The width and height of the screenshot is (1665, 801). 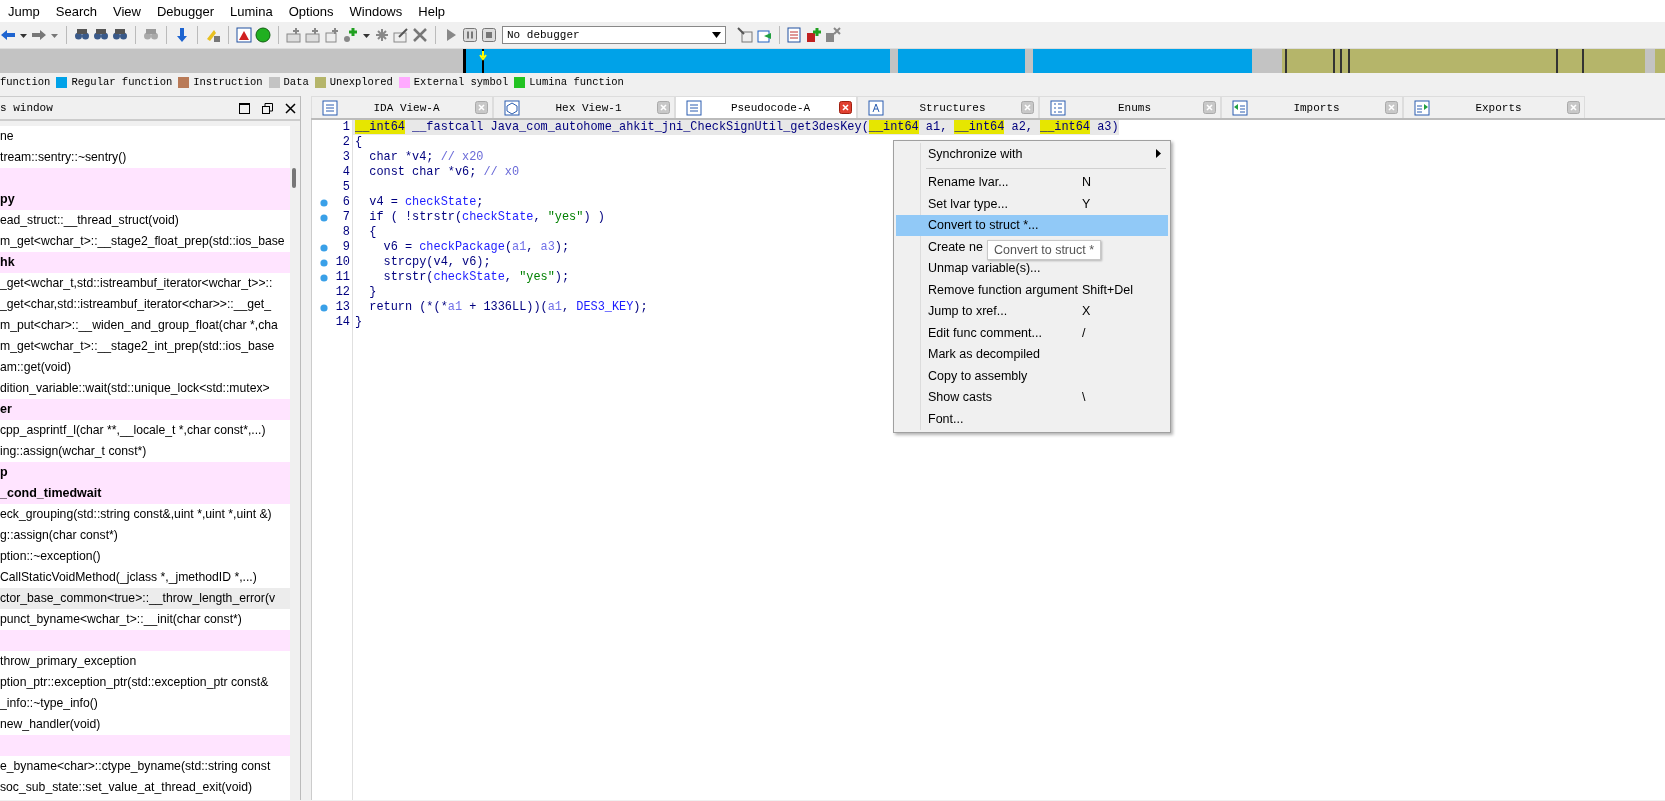 What do you see at coordinates (137, 346) in the screenshot?
I see `function-name: m_get<wchar_t>::__stage2_int_prep(std::ios_base` at bounding box center [137, 346].